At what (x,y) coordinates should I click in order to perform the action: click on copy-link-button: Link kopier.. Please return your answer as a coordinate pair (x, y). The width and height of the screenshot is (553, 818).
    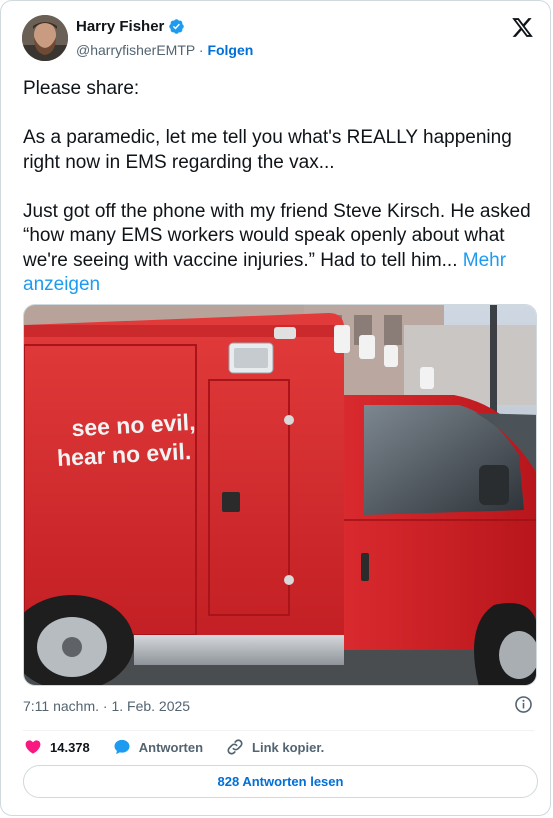
    Looking at the image, I should click on (274, 747).